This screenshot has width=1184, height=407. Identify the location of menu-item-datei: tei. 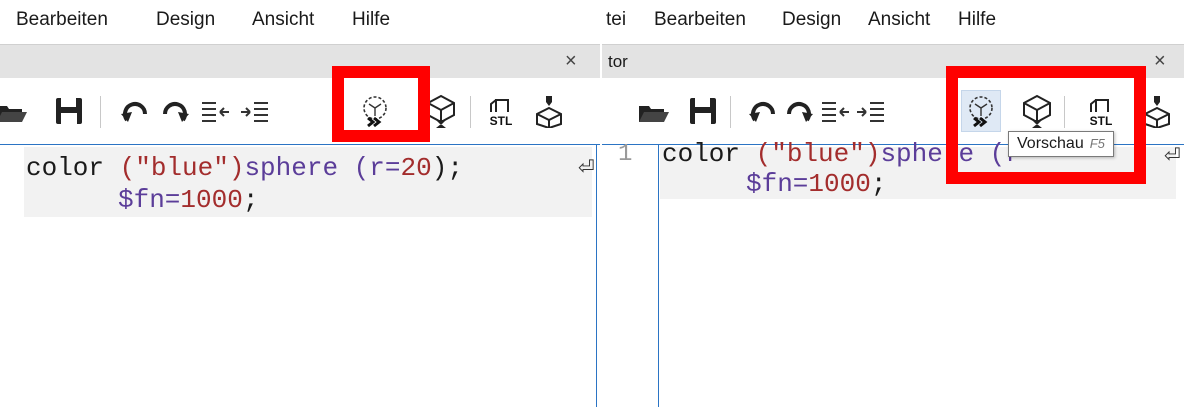
(616, 20).